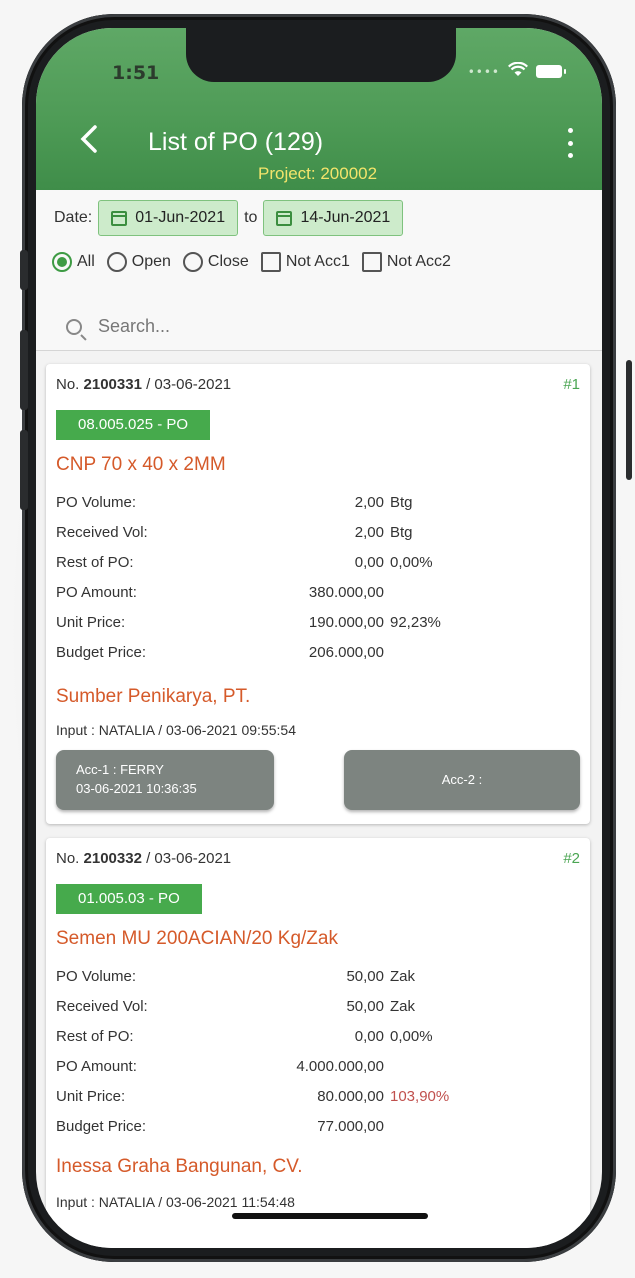 The image size is (635, 1278). I want to click on po-volume-value: 2,00, so click(369, 502).